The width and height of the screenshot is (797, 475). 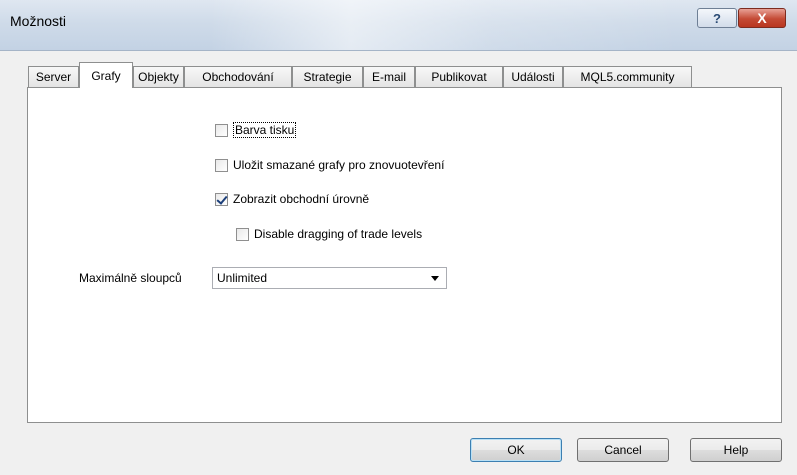 I want to click on tab-grafy: Grafy, so click(x=106, y=75).